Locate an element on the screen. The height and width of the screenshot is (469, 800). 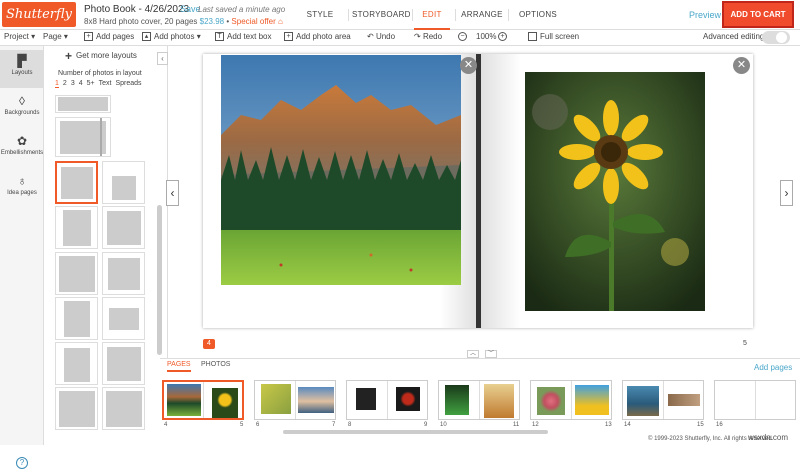
page-number: 13 is located at coordinates (608, 425).